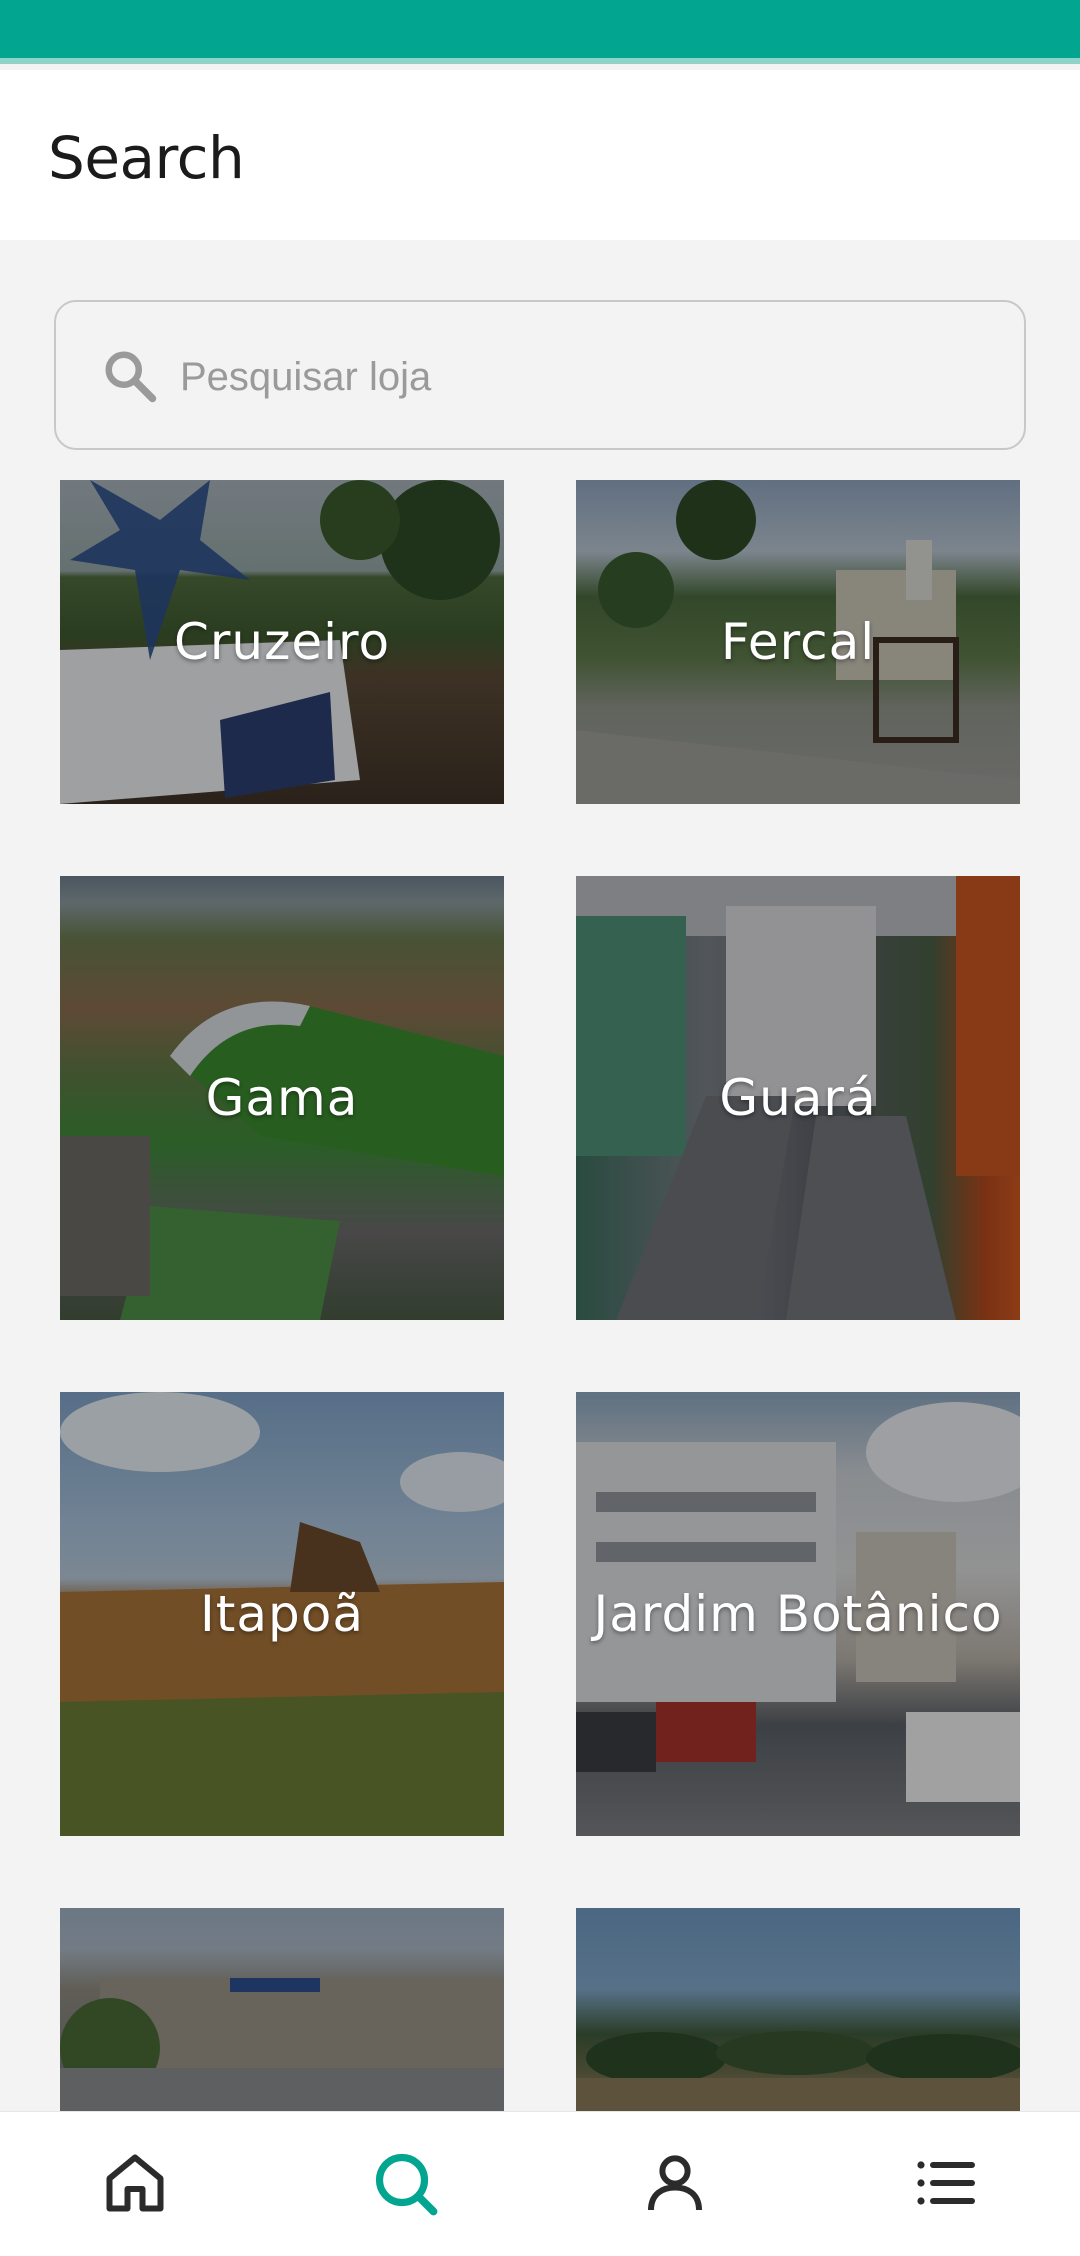 The image size is (1080, 2256). I want to click on region-name: Jardim Botânico, so click(798, 1614).